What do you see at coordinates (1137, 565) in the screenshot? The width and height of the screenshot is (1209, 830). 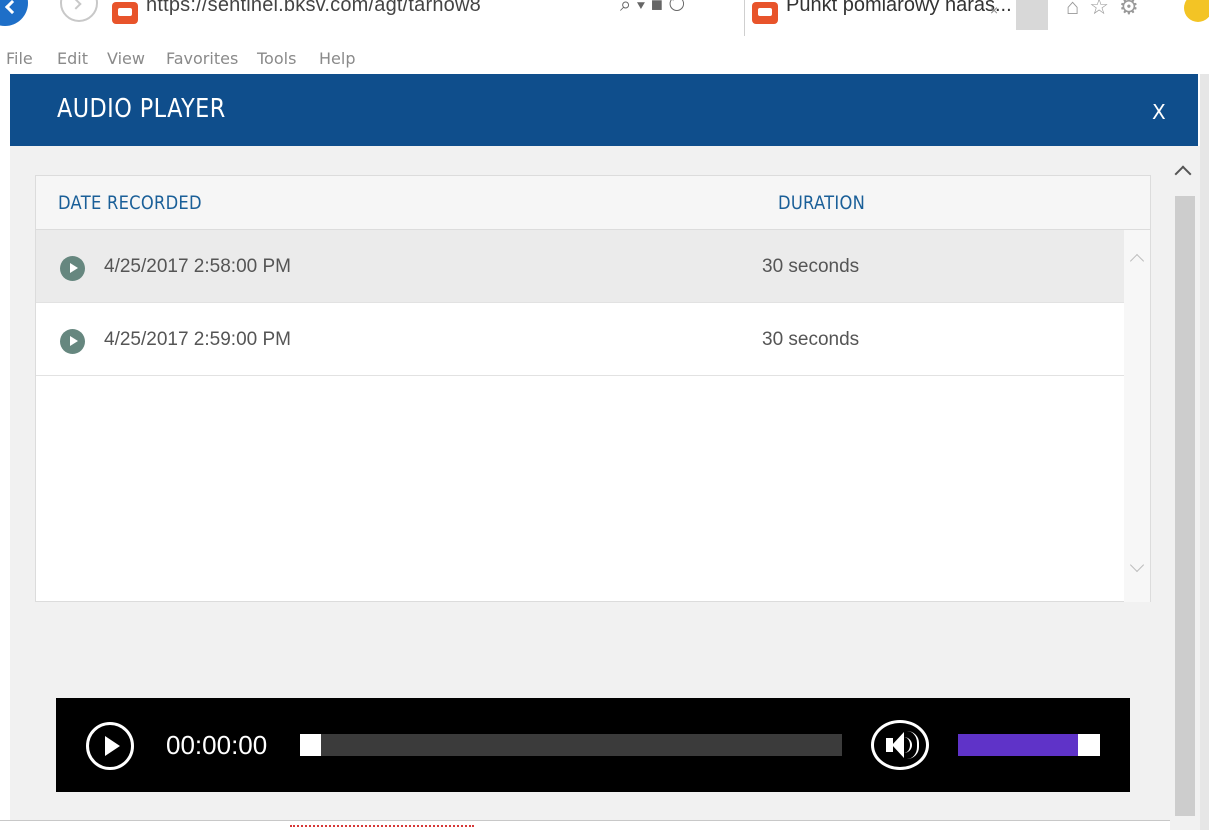 I see `chevron-down-icon` at bounding box center [1137, 565].